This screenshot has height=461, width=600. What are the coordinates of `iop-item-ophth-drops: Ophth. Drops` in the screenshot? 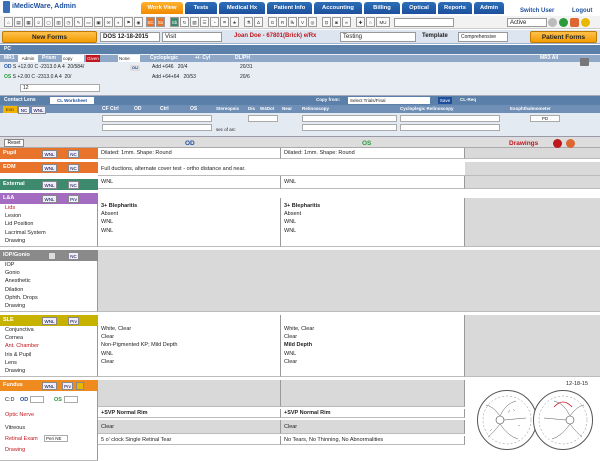 It's located at (48, 298).